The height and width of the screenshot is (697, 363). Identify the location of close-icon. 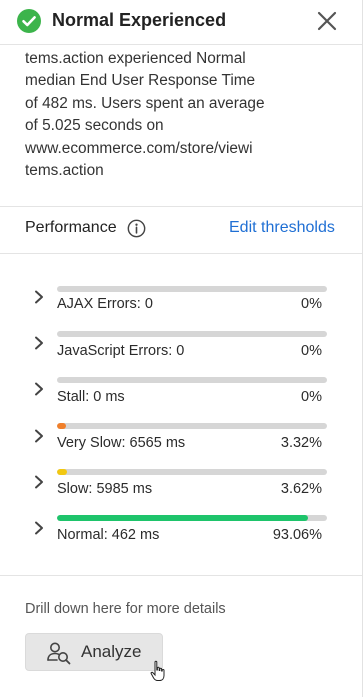
(327, 21).